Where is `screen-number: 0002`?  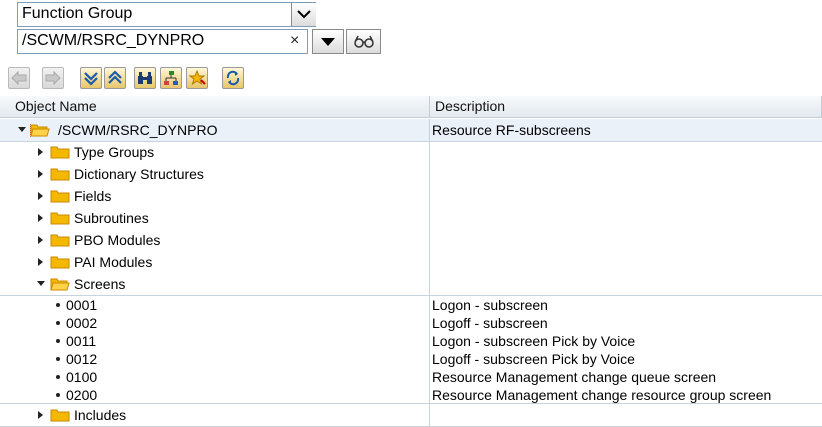 screen-number: 0002 is located at coordinates (82, 323).